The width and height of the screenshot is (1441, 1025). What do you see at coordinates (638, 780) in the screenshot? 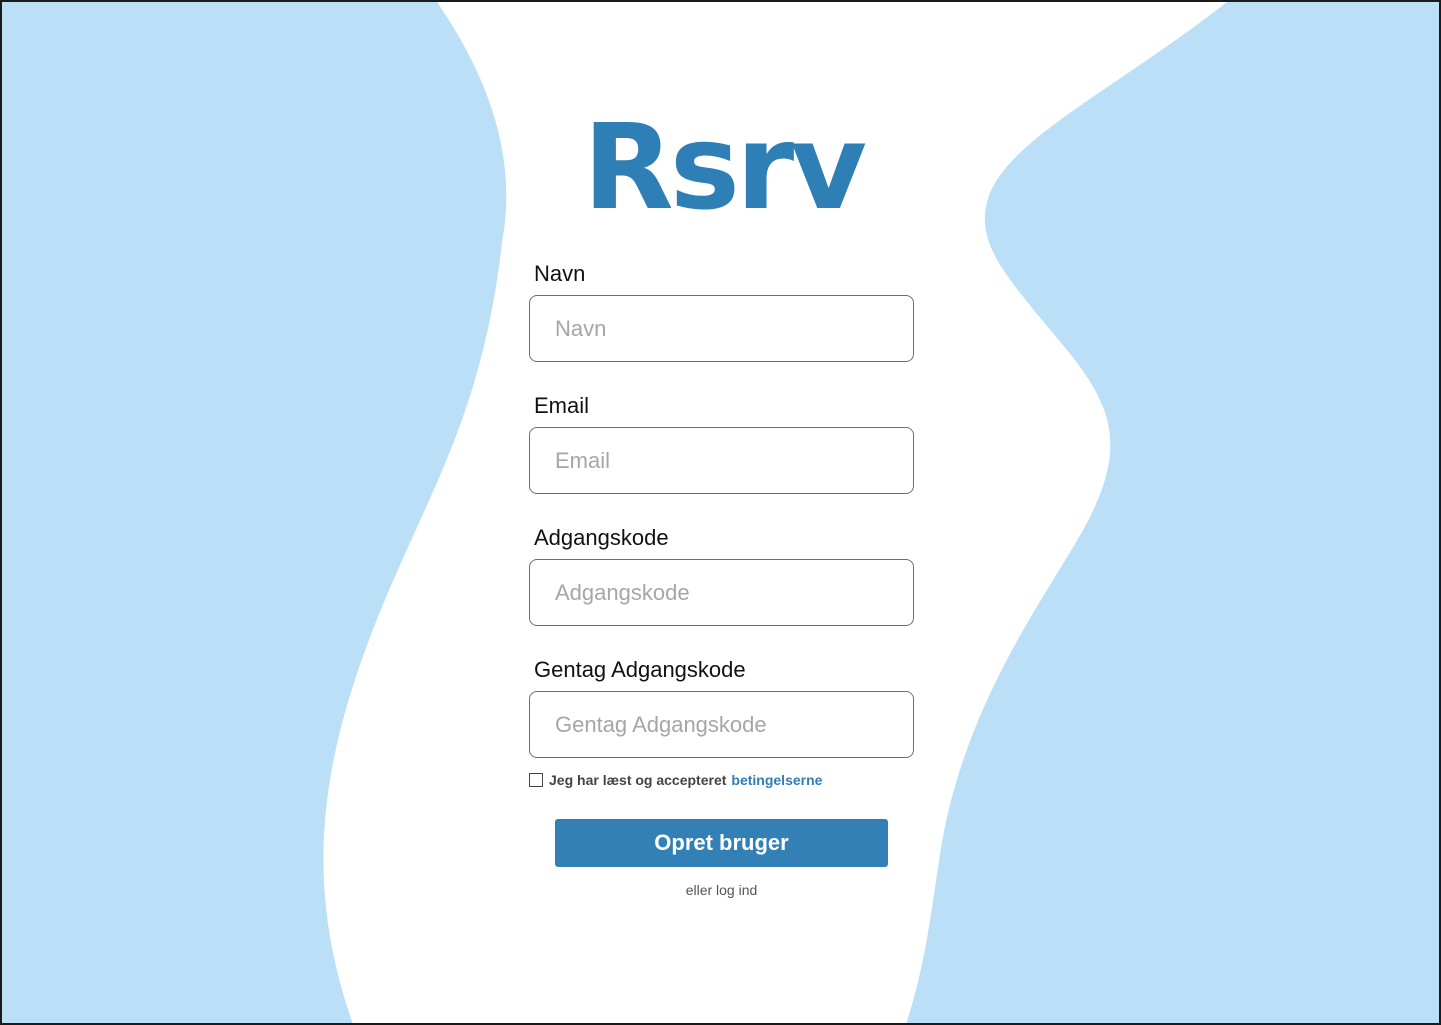
I see `terms-text: Jeg har læst og accepteret` at bounding box center [638, 780].